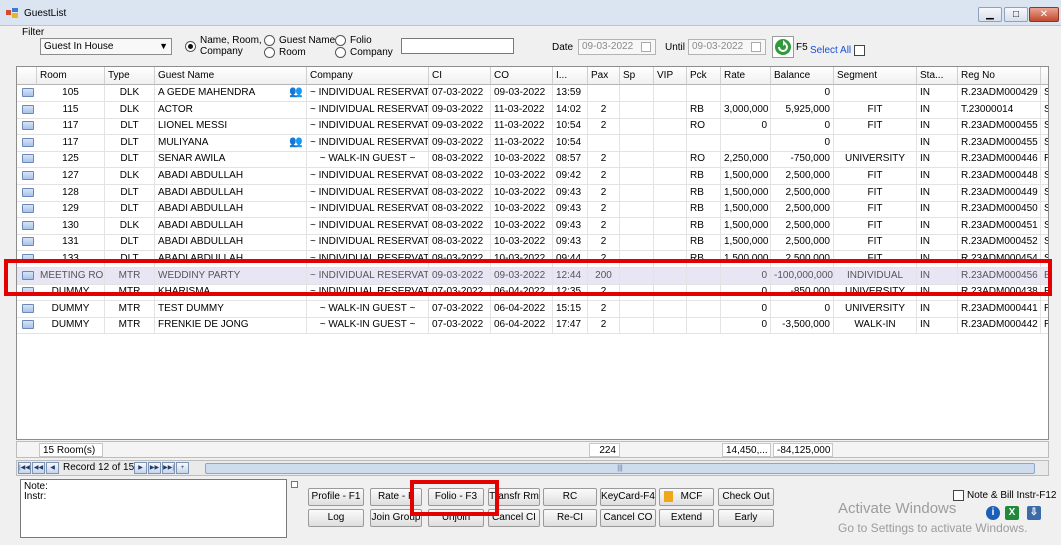 This screenshot has width=1061, height=545. I want to click on column-header-ci: CI, so click(460, 76).